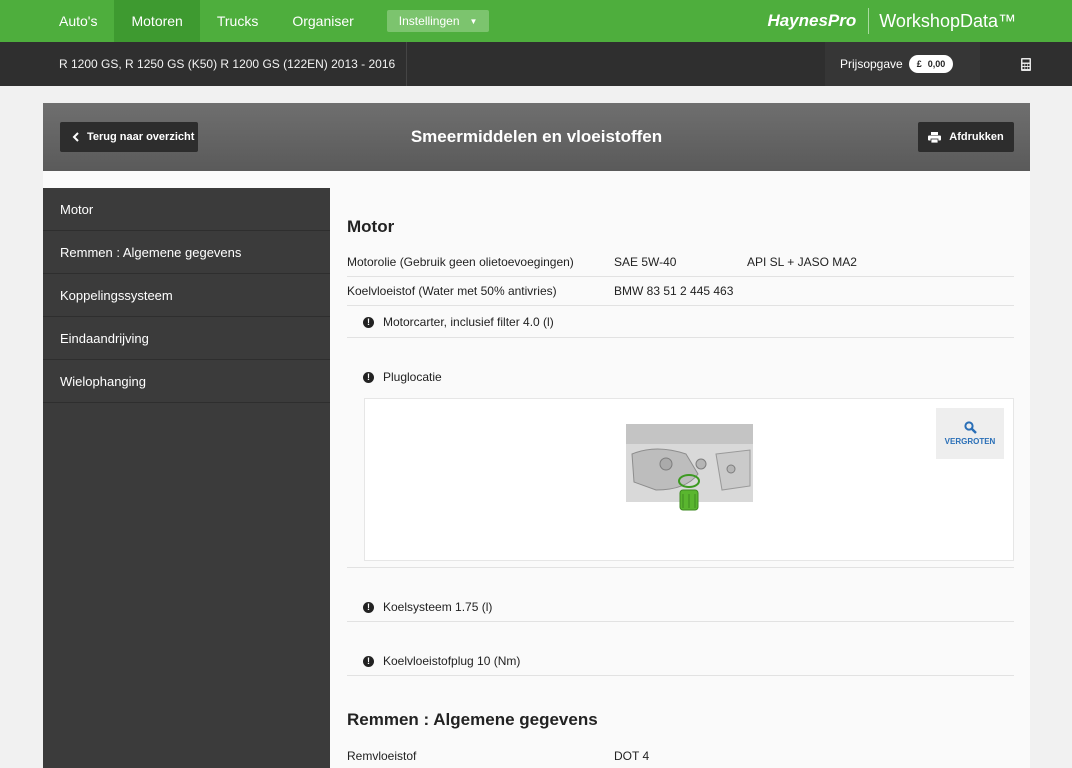 The image size is (1072, 768). Describe the element at coordinates (371, 226) in the screenshot. I see `section-heading-motor: Motor` at that location.